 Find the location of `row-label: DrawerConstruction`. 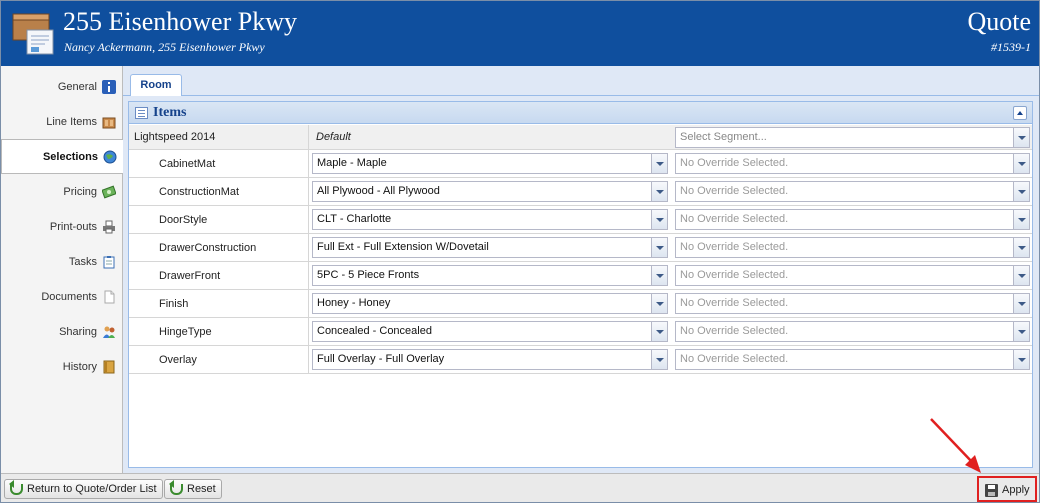

row-label: DrawerConstruction is located at coordinates (219, 247).